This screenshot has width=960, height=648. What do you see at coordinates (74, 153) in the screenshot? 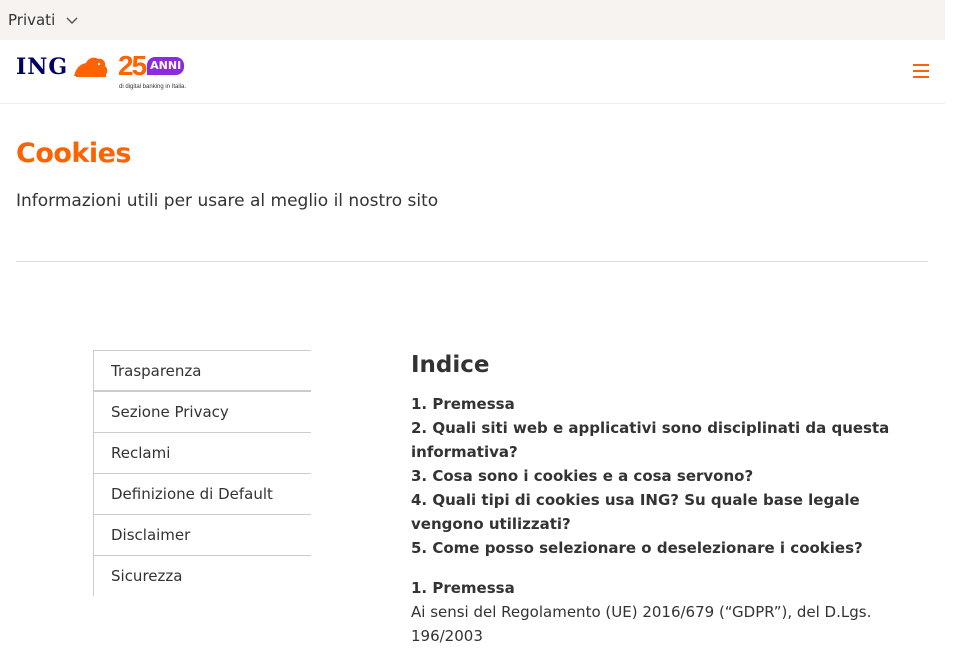
I see `page-title: Cookies` at bounding box center [74, 153].